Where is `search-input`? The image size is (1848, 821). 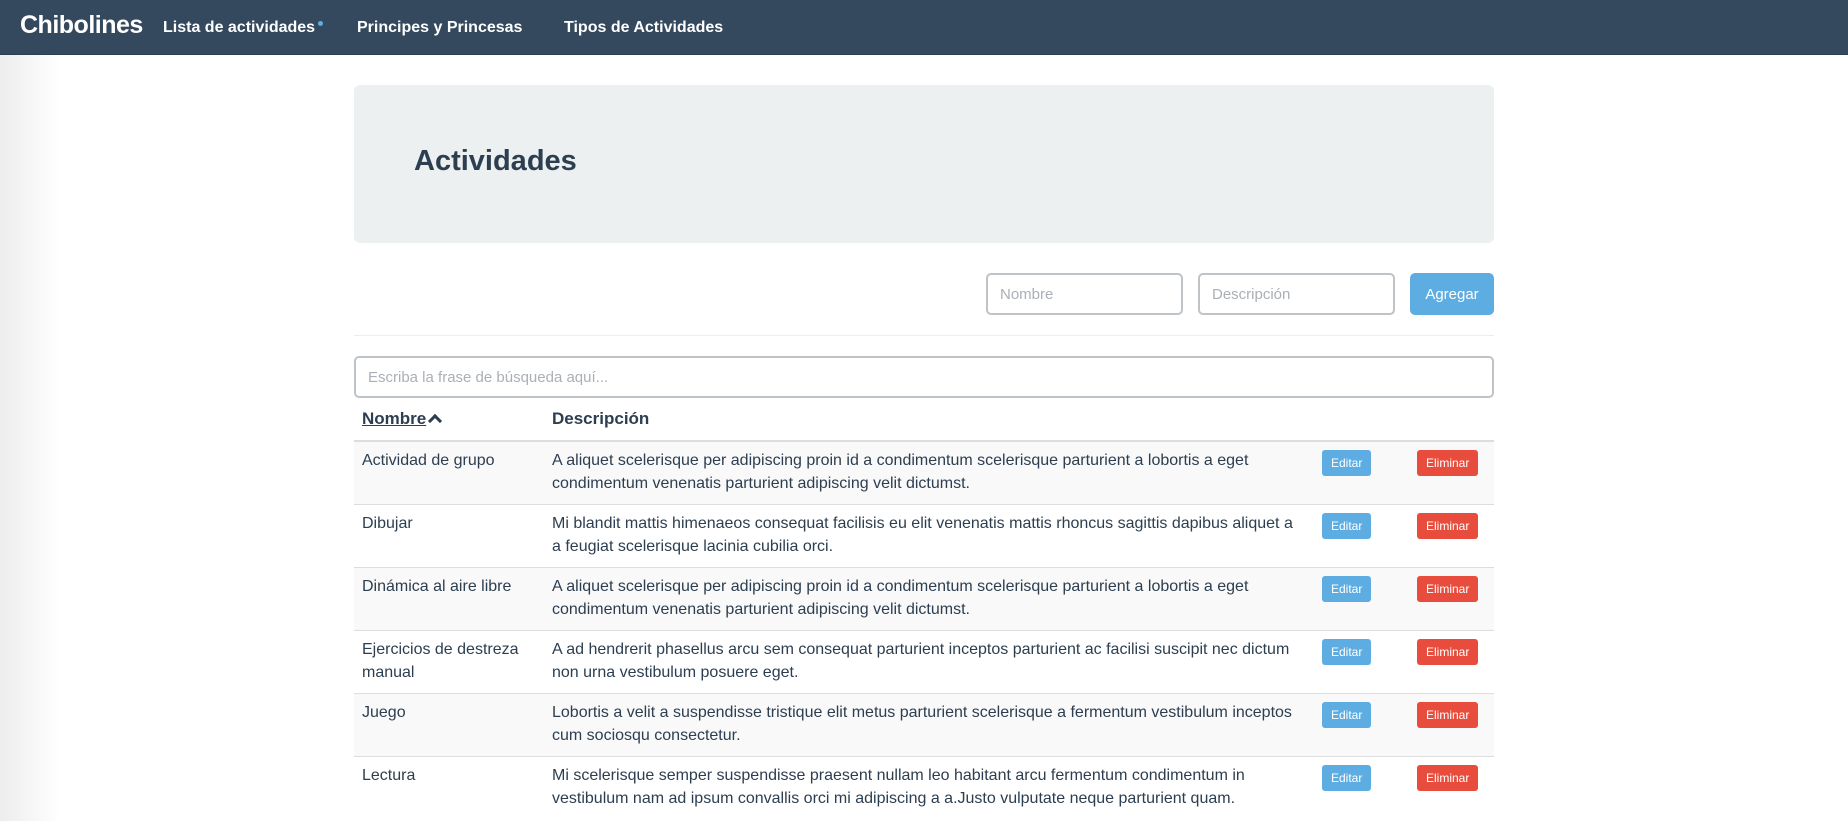 search-input is located at coordinates (924, 377).